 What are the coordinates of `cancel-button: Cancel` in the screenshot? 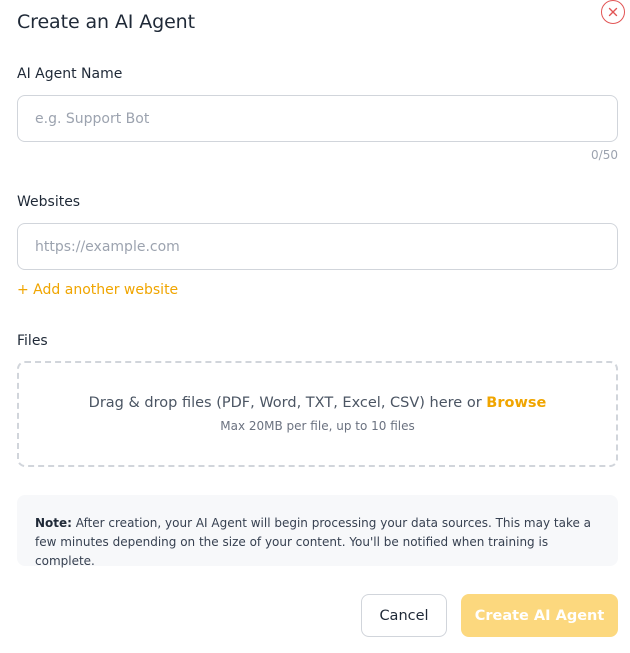 It's located at (404, 615).